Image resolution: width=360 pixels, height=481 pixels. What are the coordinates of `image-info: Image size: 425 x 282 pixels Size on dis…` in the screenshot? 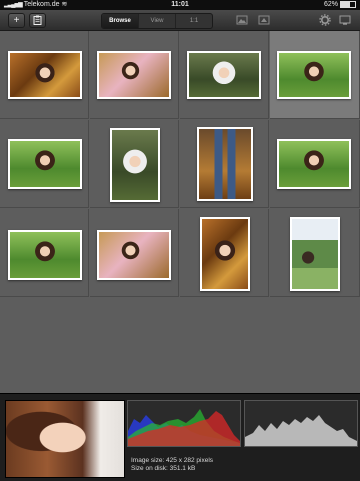 It's located at (172, 465).